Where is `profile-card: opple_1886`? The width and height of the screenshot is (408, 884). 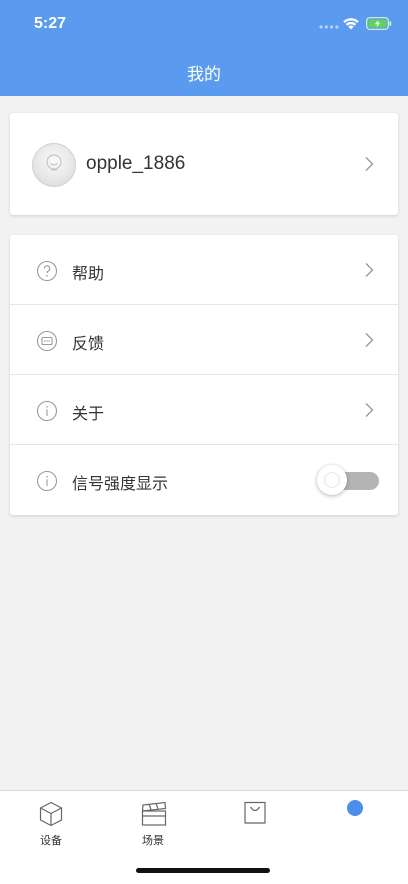 profile-card: opple_1886 is located at coordinates (204, 164).